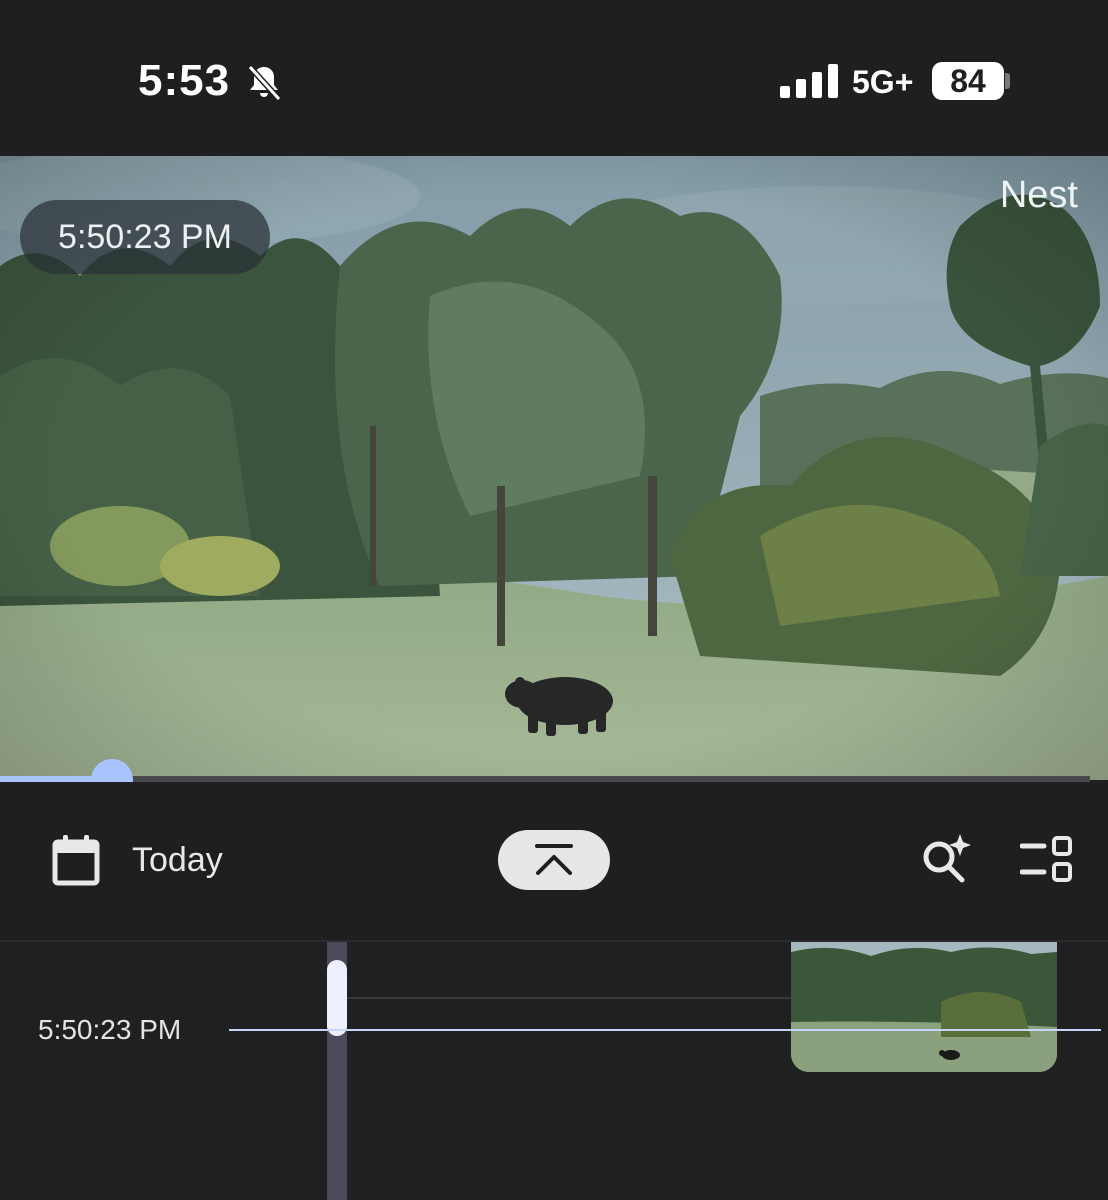  What do you see at coordinates (665, 1030) in the screenshot?
I see `timeline-cursor-line` at bounding box center [665, 1030].